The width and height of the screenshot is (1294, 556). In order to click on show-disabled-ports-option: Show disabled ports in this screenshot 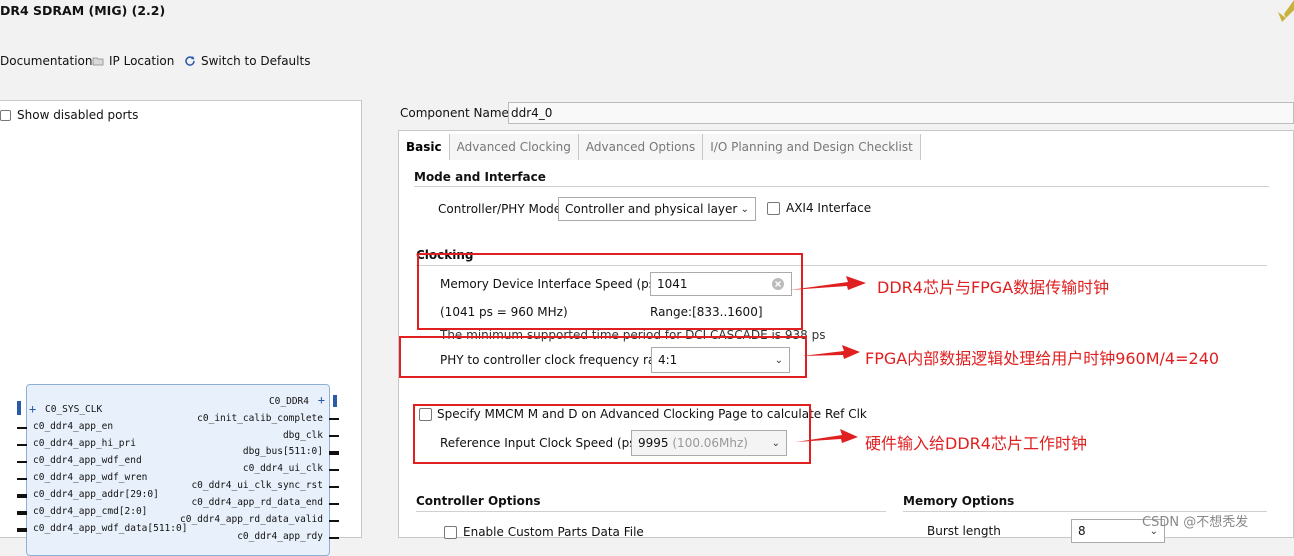, I will do `click(69, 115)`.